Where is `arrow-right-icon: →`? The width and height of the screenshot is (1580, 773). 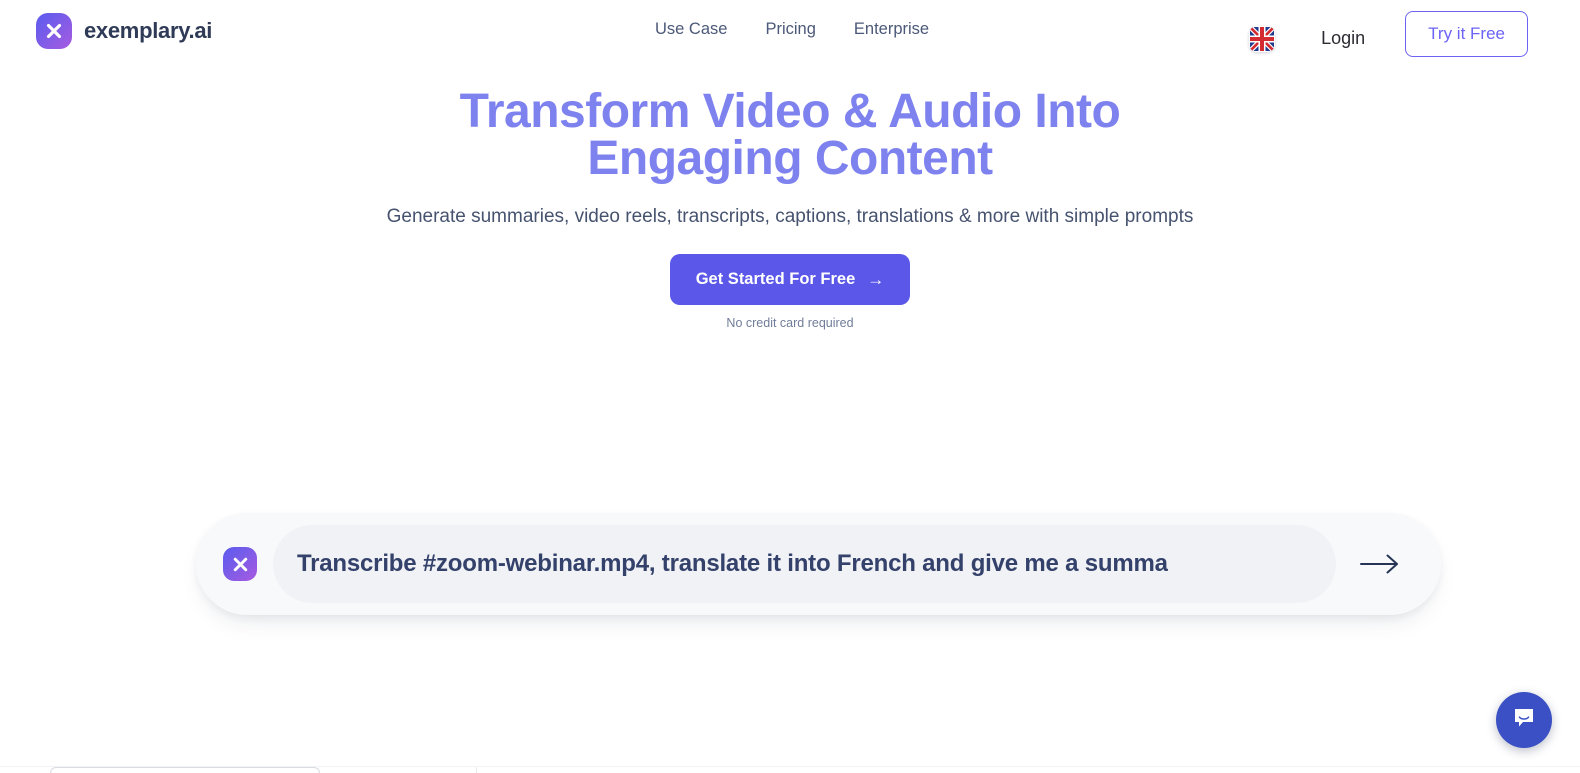
arrow-right-icon: → is located at coordinates (876, 279).